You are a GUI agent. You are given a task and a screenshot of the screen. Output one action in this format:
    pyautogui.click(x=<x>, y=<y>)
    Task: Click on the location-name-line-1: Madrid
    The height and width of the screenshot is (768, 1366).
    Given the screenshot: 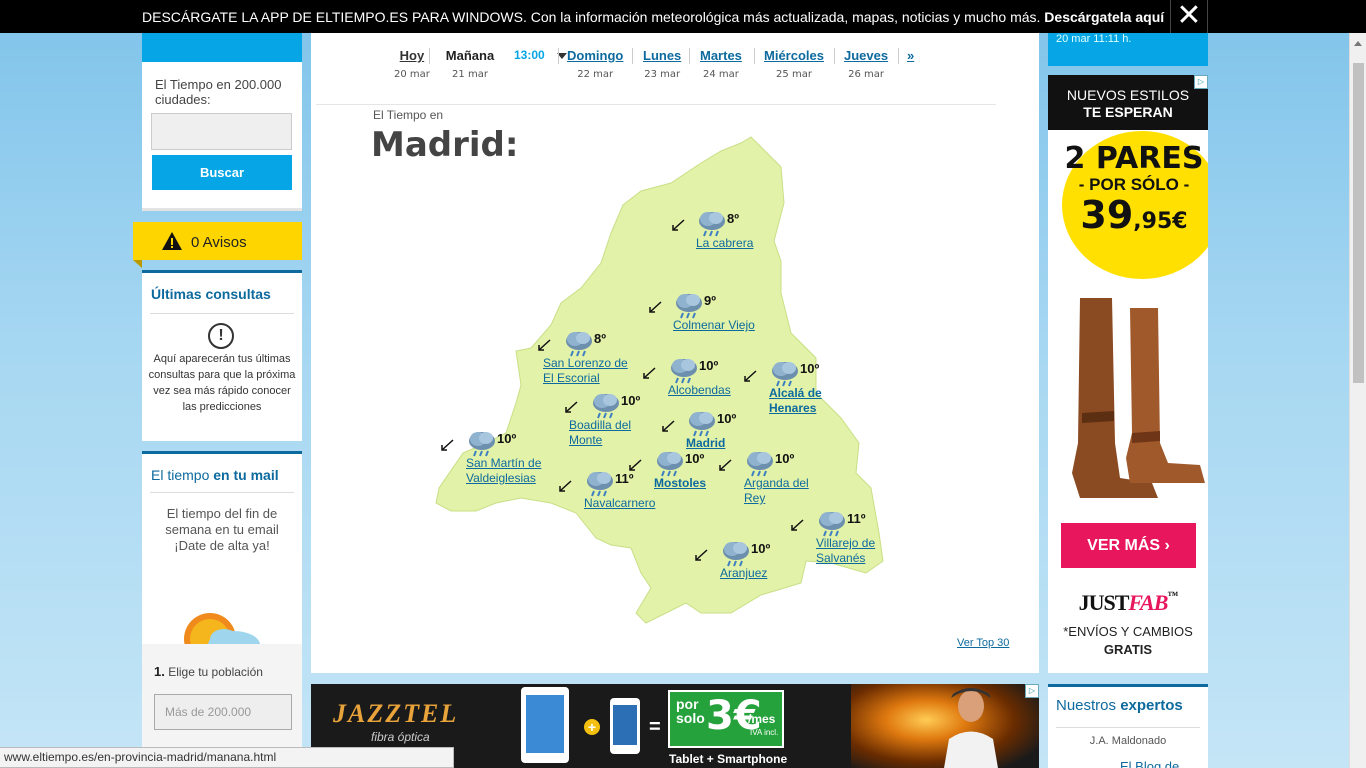 What is the action you would take?
    pyautogui.click(x=705, y=443)
    